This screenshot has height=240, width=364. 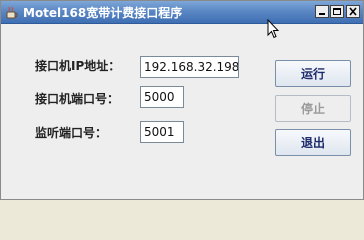 I want to click on run-button: 运行, so click(x=313, y=73).